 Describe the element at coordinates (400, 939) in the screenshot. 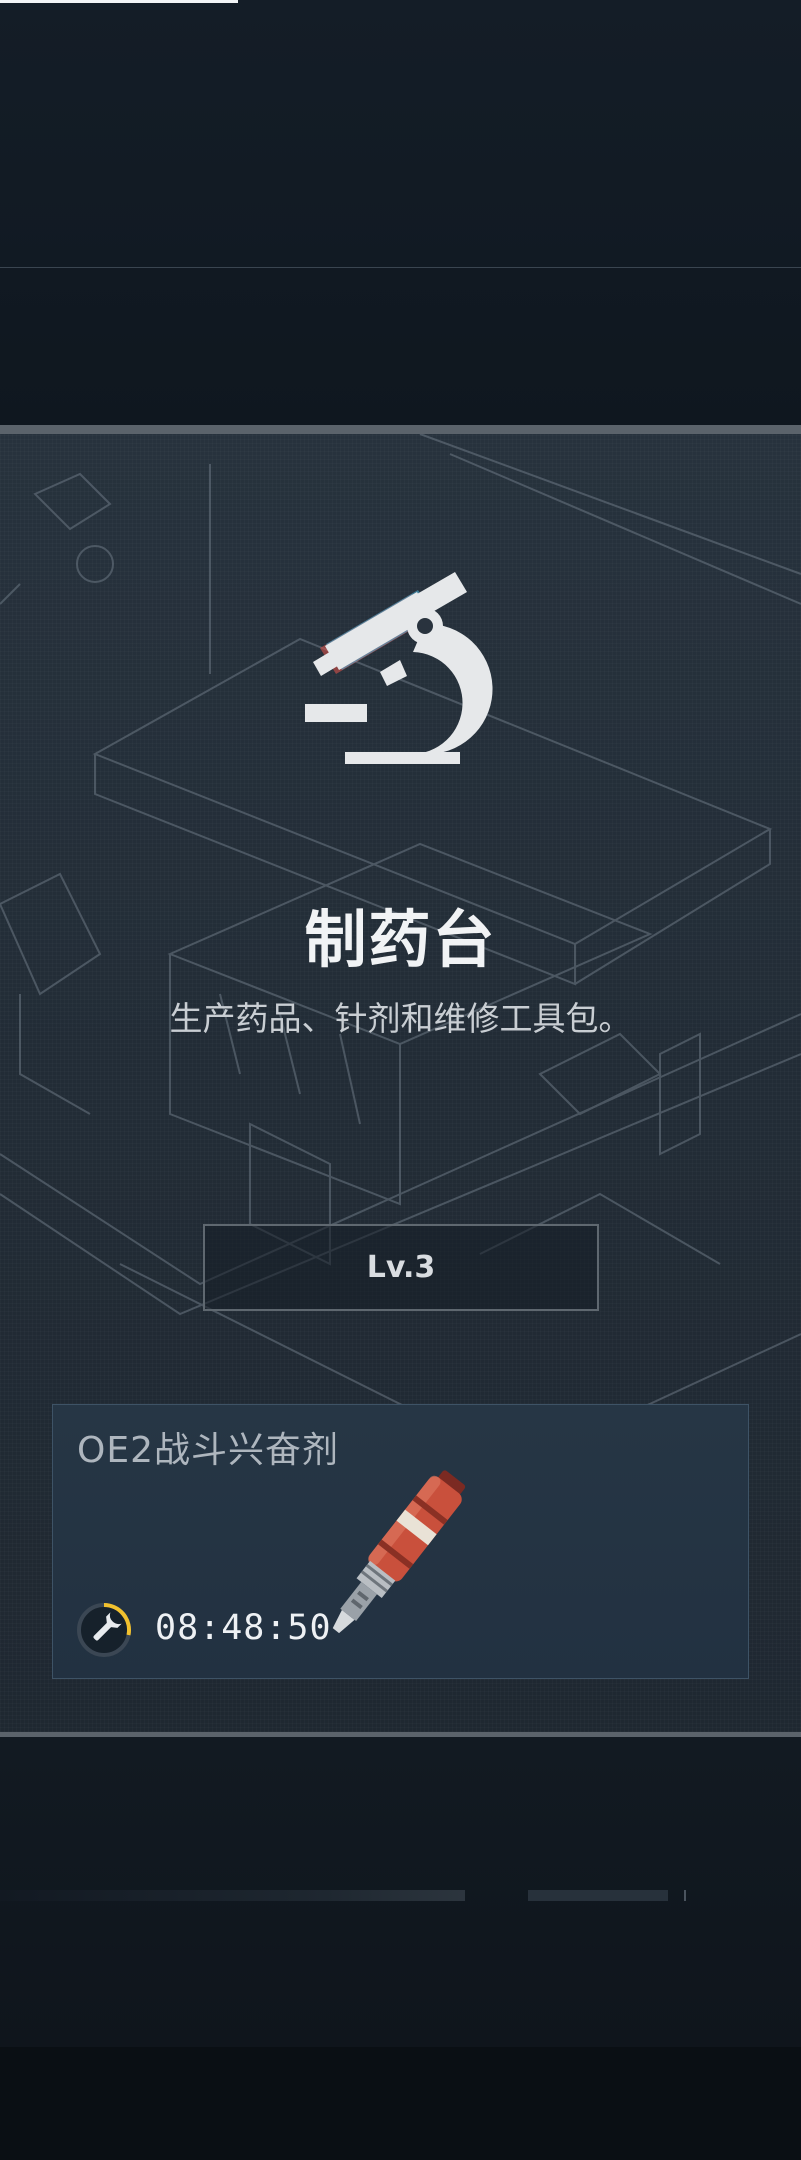

I see `station-title: 制药台` at that location.